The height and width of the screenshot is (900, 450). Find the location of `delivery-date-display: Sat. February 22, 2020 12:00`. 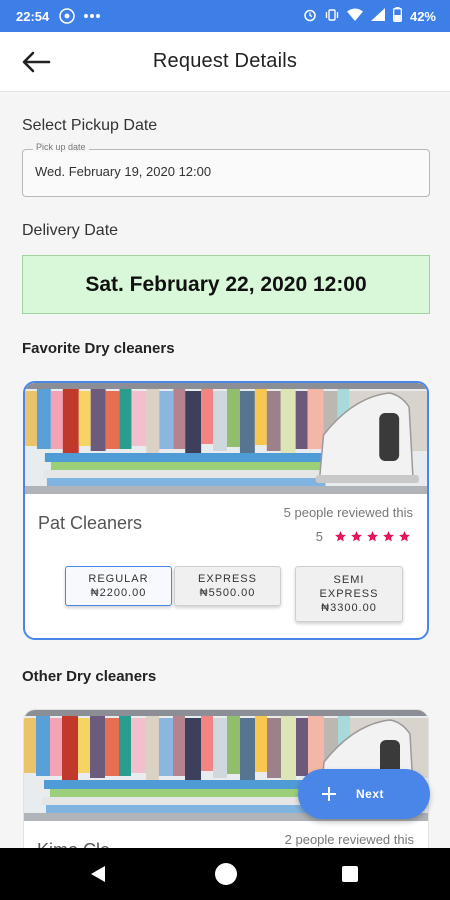

delivery-date-display: Sat. February 22, 2020 12:00 is located at coordinates (226, 284).